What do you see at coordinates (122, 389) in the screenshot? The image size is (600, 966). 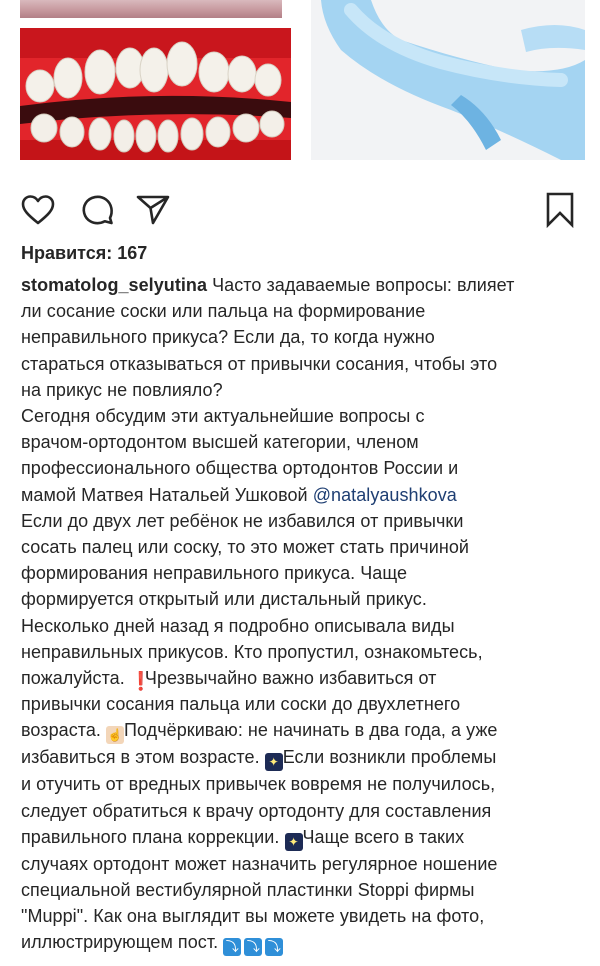 I see `caption-line: на прикус не повлияло?` at bounding box center [122, 389].